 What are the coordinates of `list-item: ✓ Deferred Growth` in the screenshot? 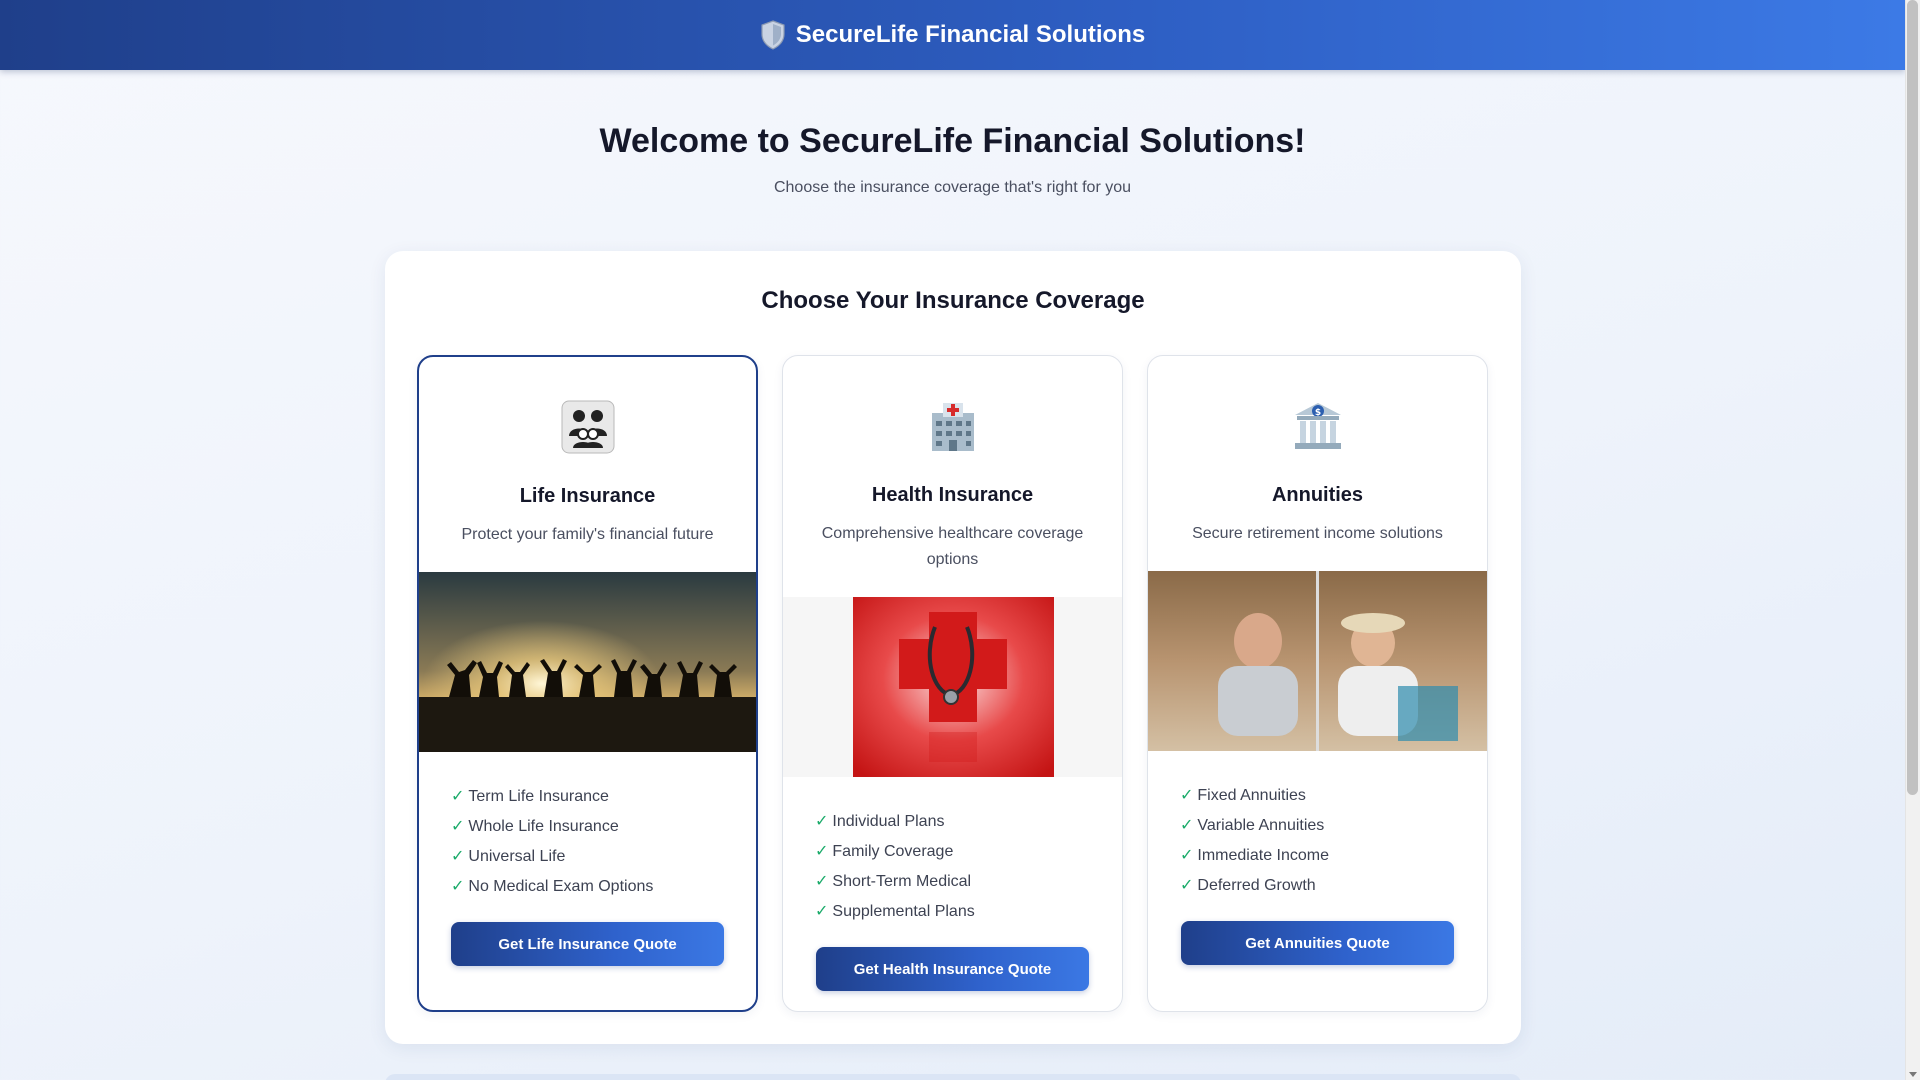 It's located at (1248, 885).